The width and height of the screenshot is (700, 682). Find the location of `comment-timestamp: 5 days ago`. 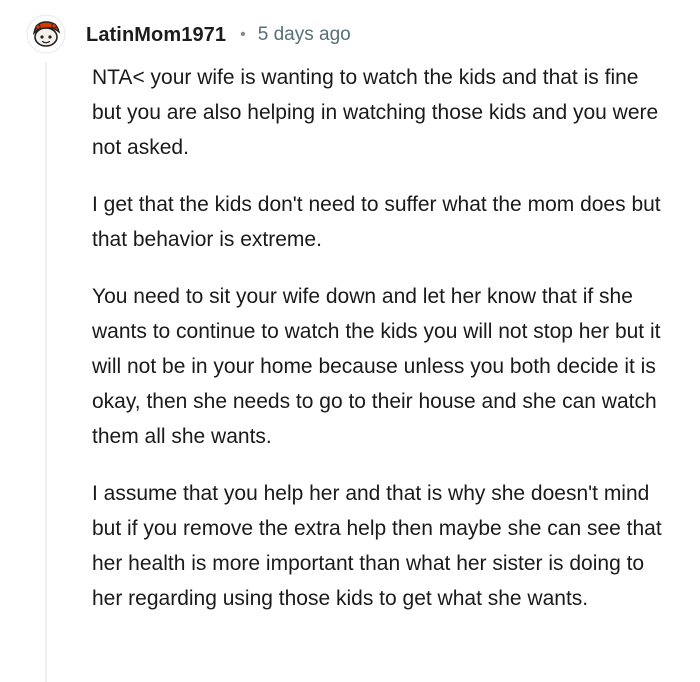

comment-timestamp: 5 days ago is located at coordinates (304, 35).